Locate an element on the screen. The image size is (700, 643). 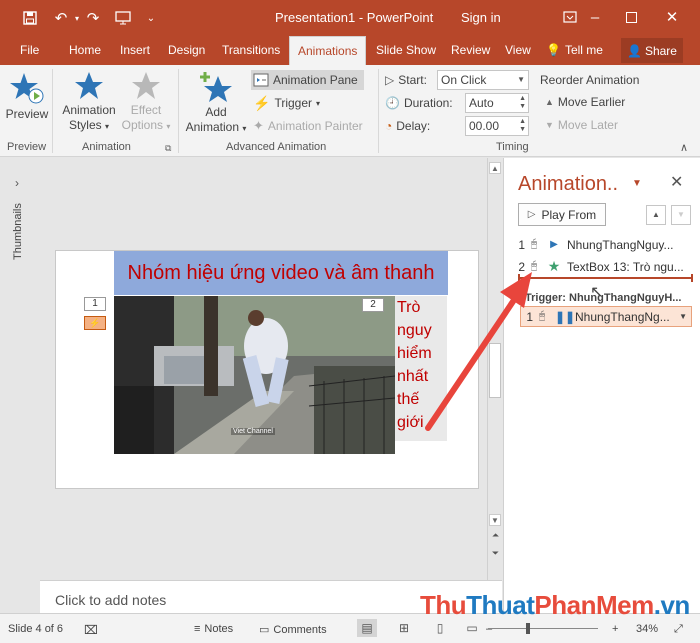
move-later-label: Move Later is located at coordinates (587, 125).